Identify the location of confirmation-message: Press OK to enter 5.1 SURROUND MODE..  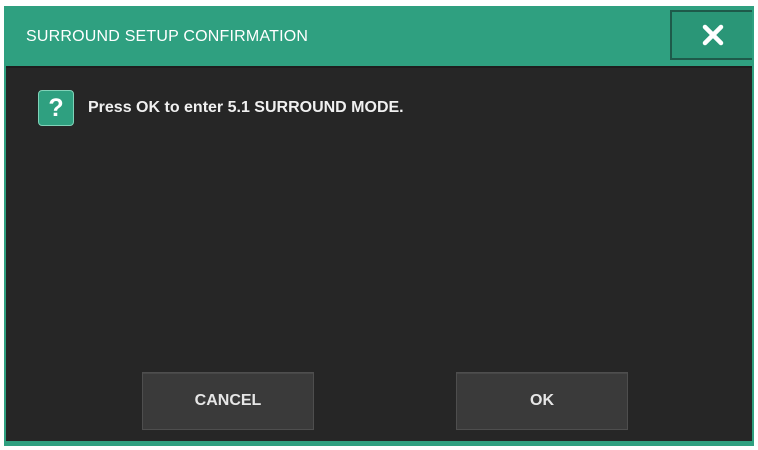
(246, 107).